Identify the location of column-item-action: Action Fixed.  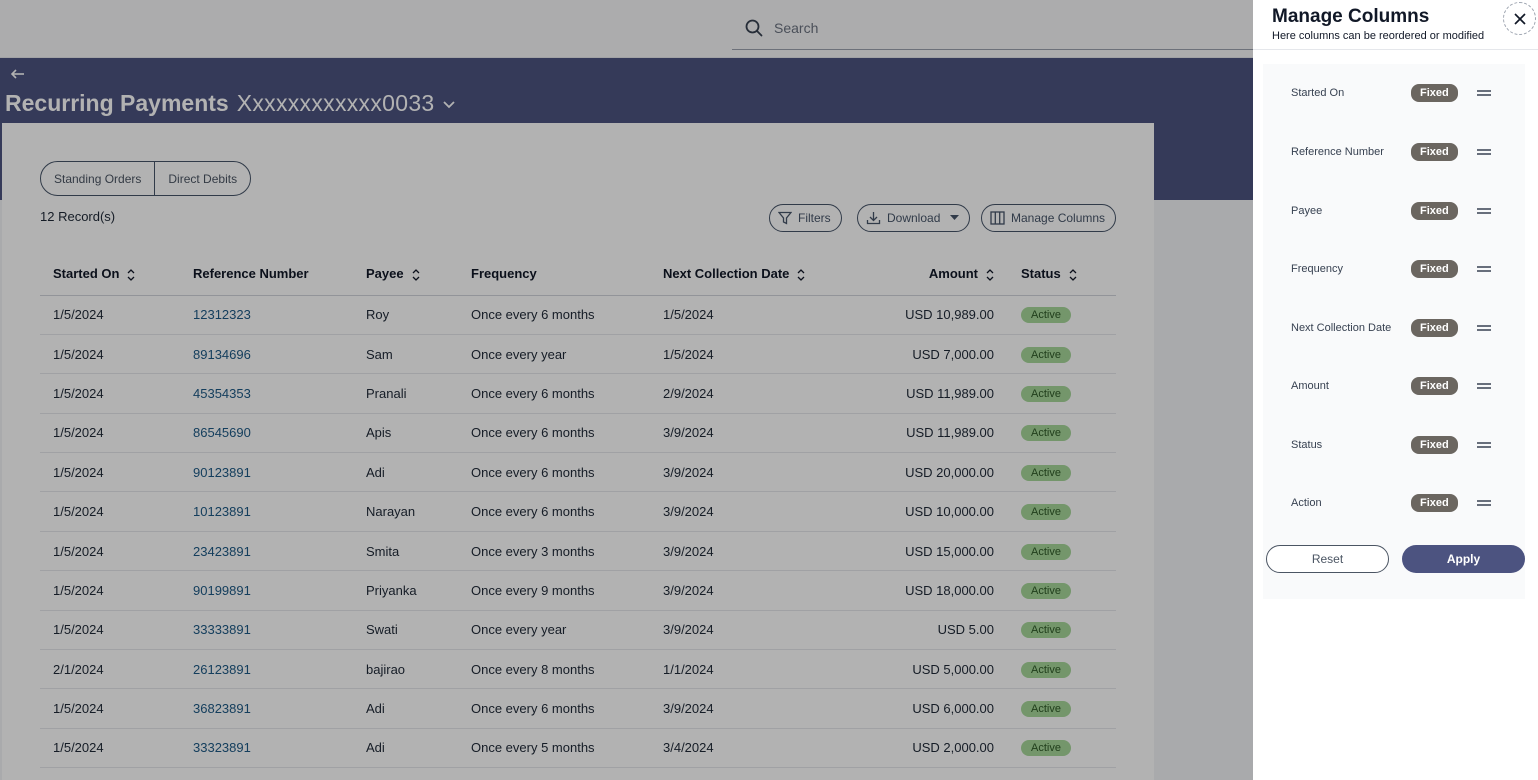
(1401, 503).